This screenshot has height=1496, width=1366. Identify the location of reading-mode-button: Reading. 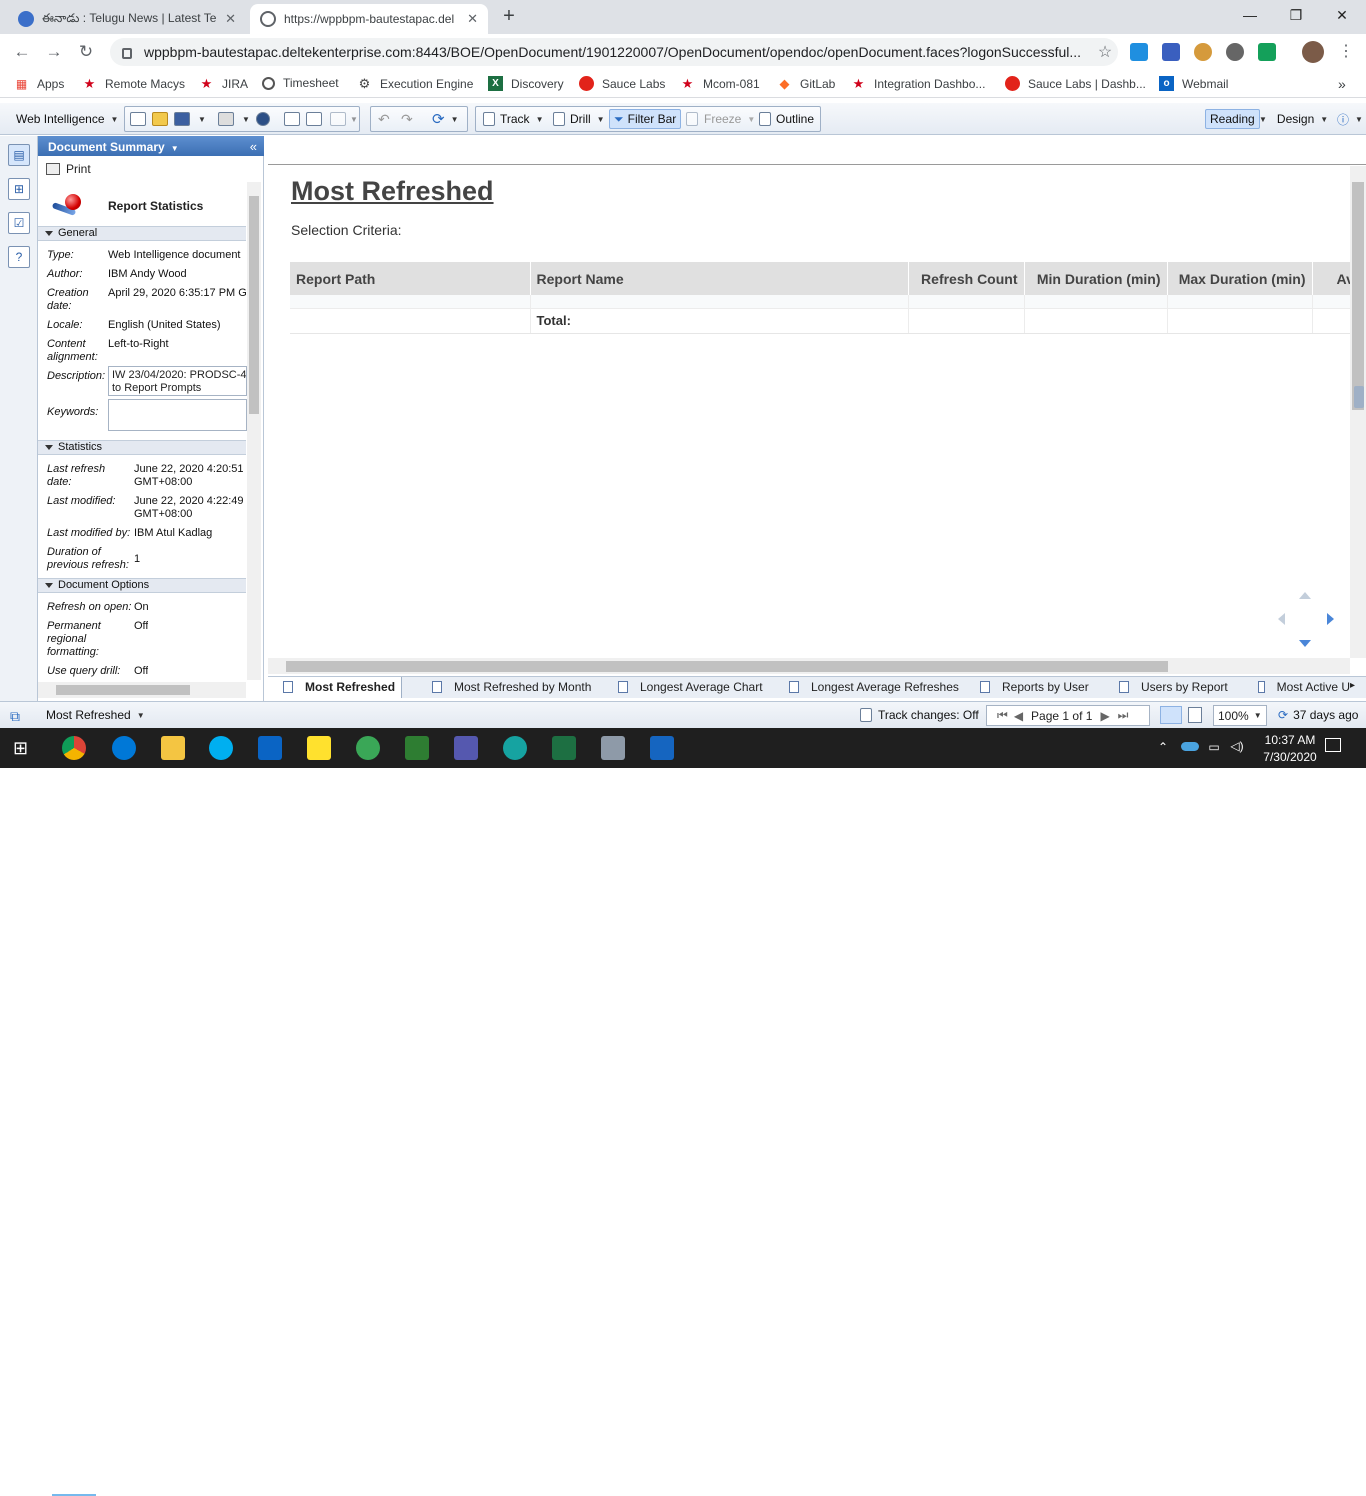
(1232, 119).